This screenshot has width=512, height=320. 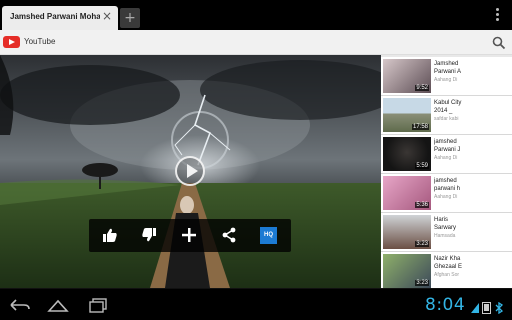 I want to click on play-button, so click(x=190, y=171).